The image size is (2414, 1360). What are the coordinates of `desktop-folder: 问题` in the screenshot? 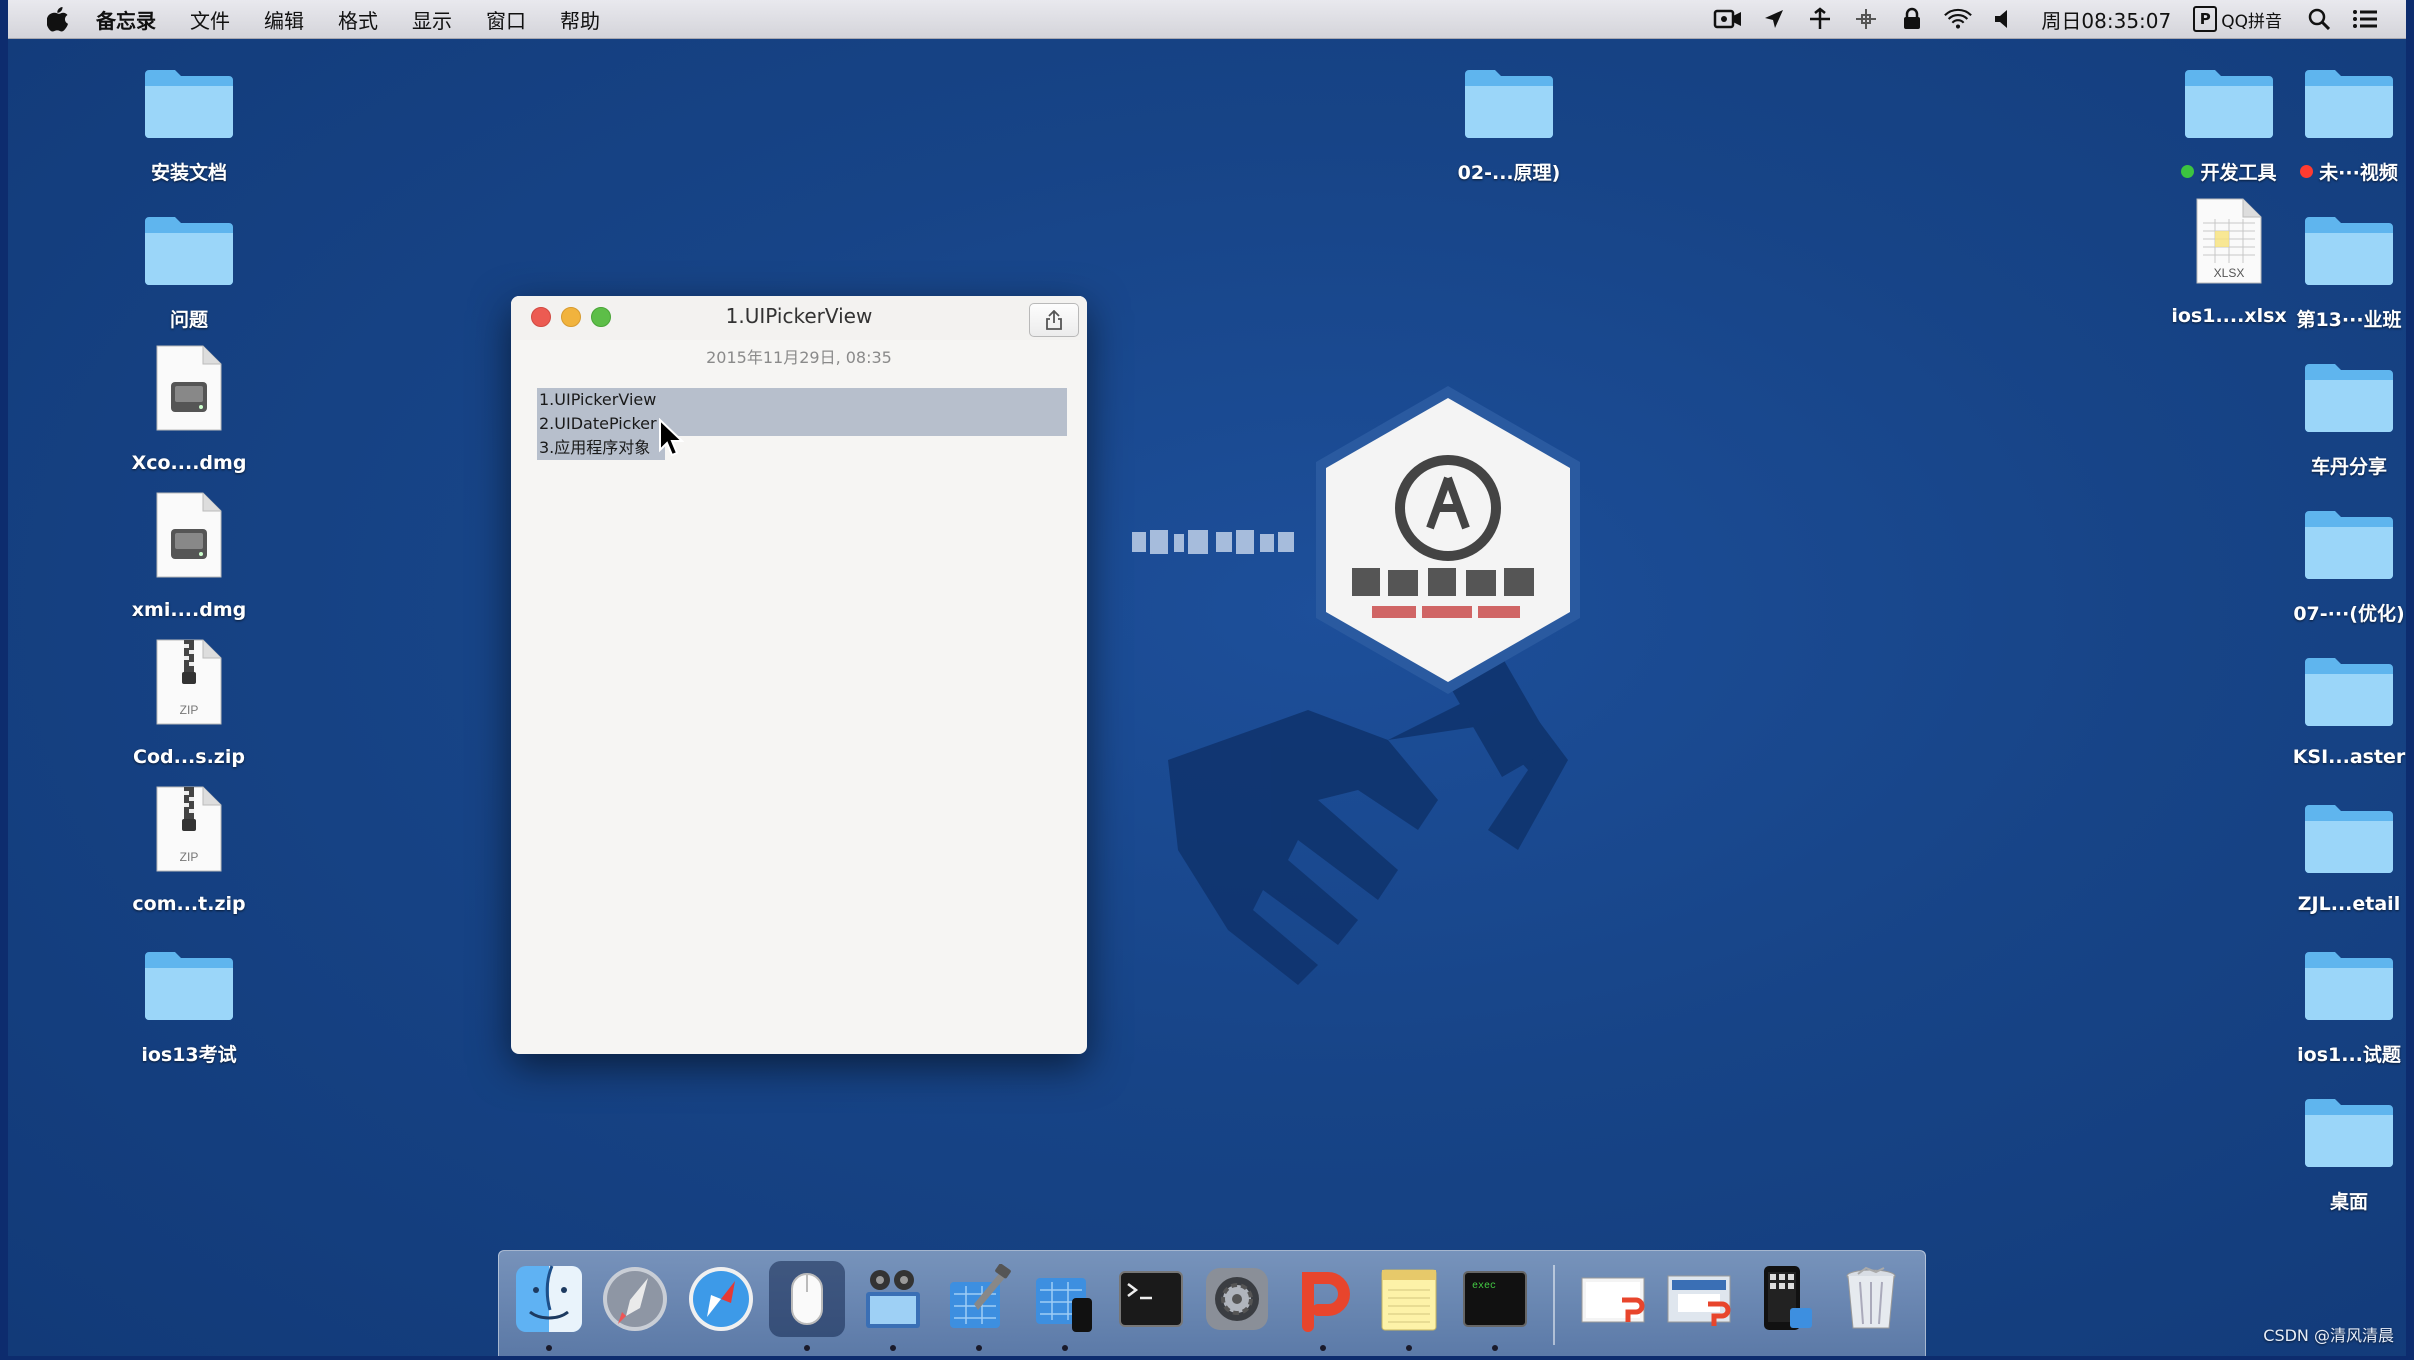 It's located at (189, 267).